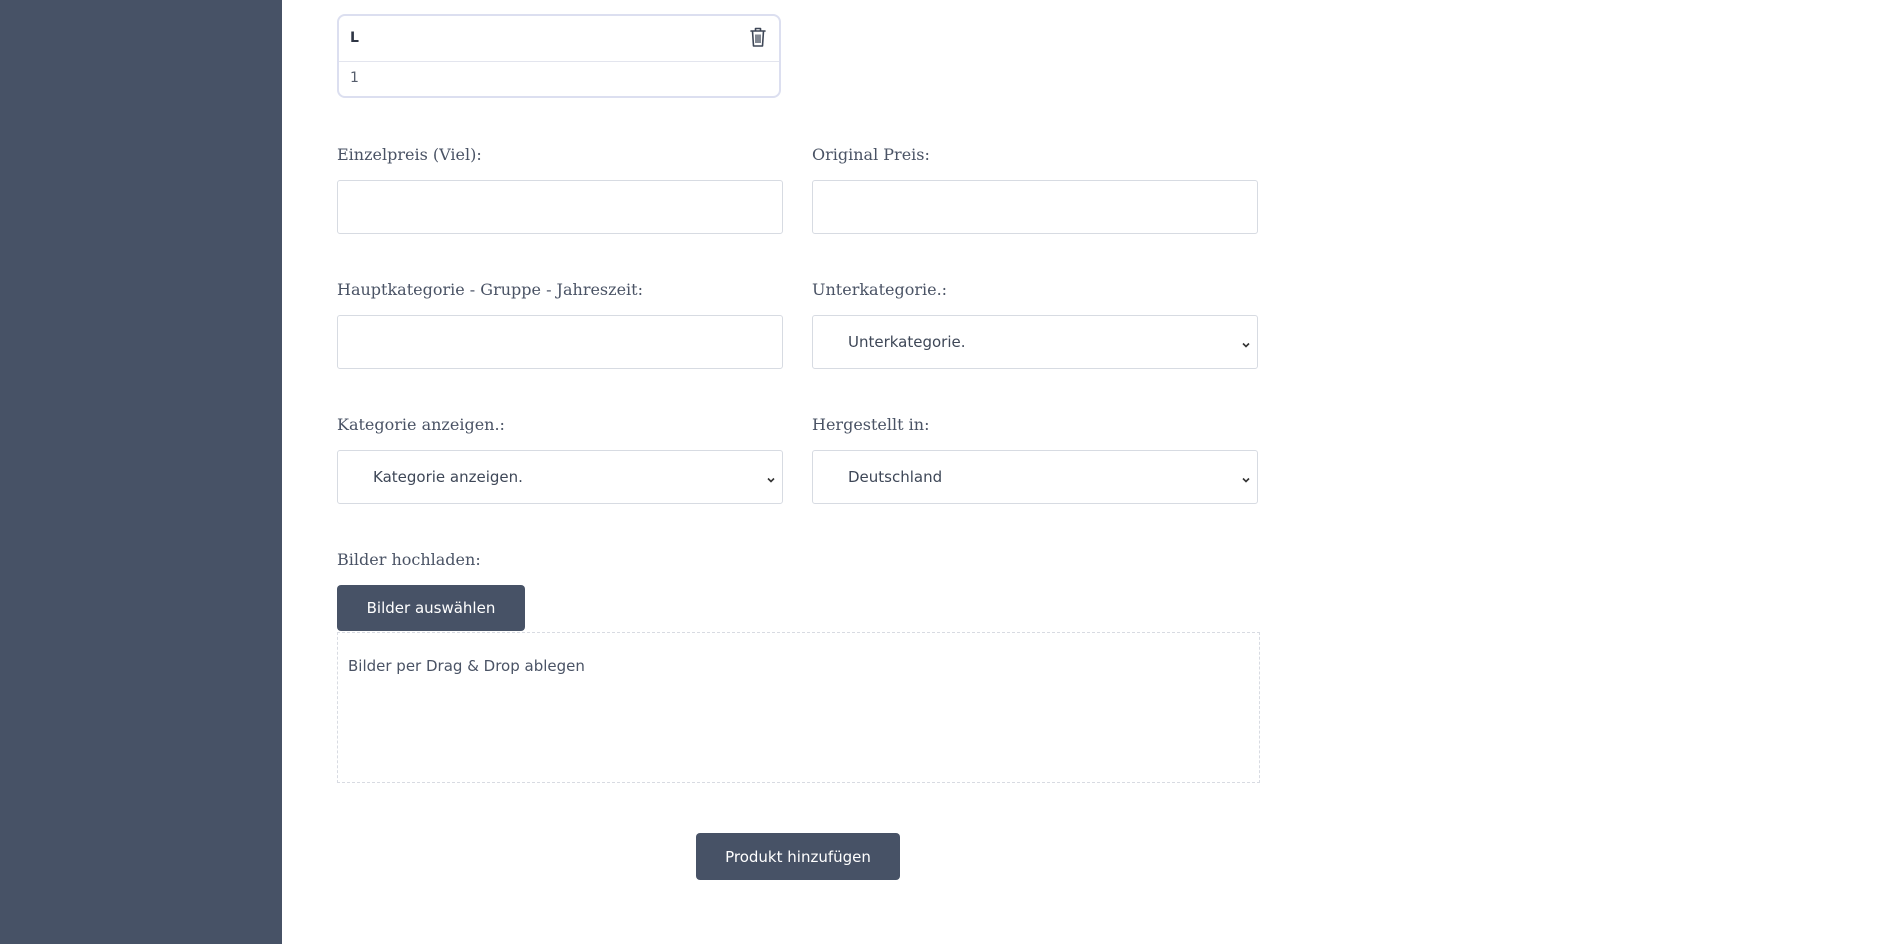  I want to click on made-in-selected: Deutschland, so click(895, 477).